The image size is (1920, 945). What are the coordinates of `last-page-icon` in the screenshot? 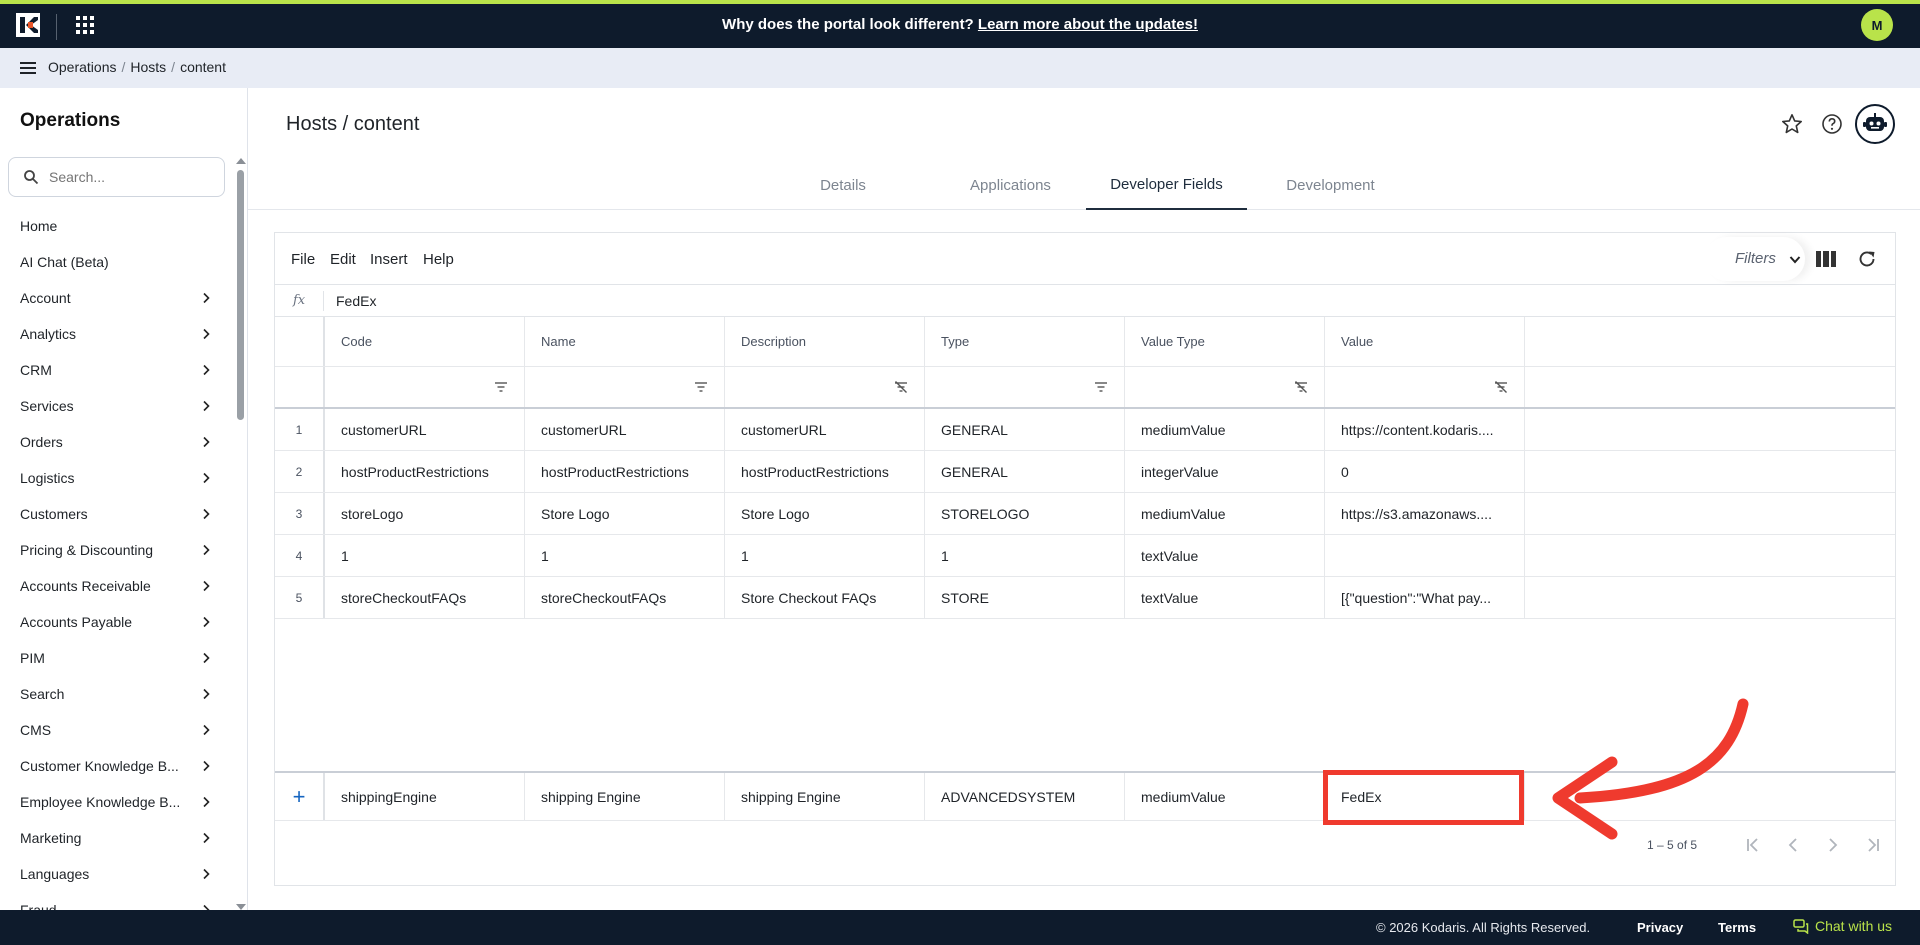 It's located at (1873, 845).